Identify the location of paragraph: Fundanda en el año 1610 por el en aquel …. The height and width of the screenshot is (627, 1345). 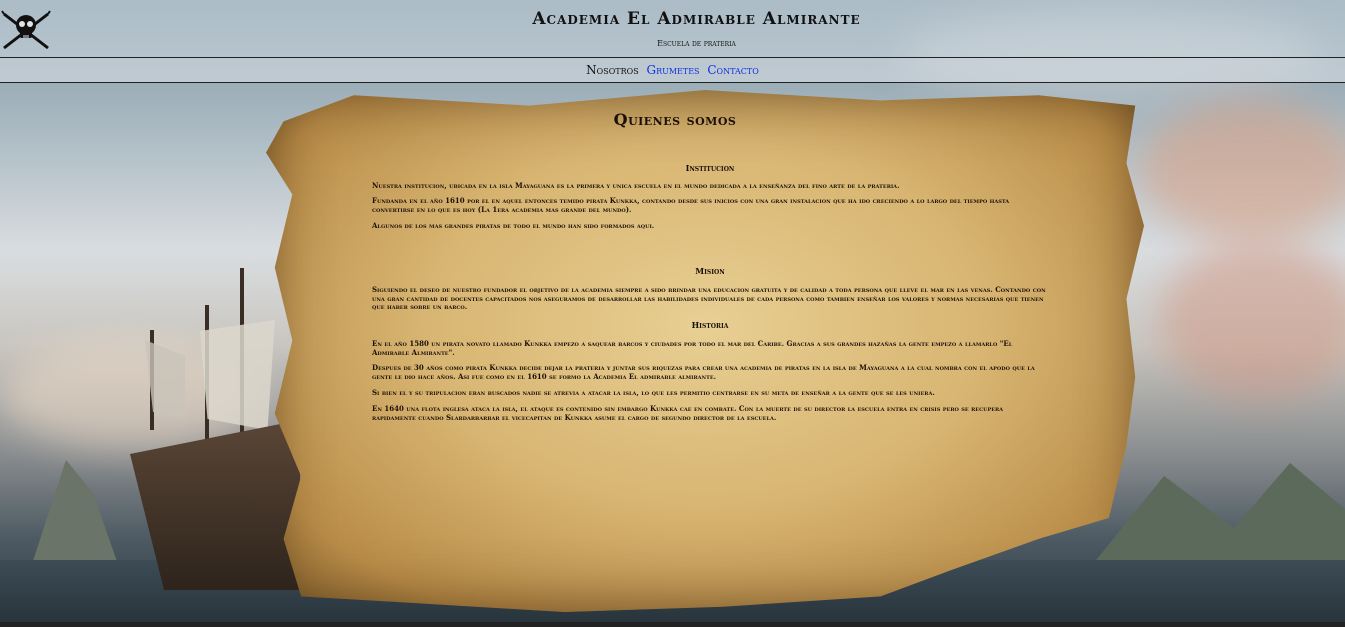
(691, 205).